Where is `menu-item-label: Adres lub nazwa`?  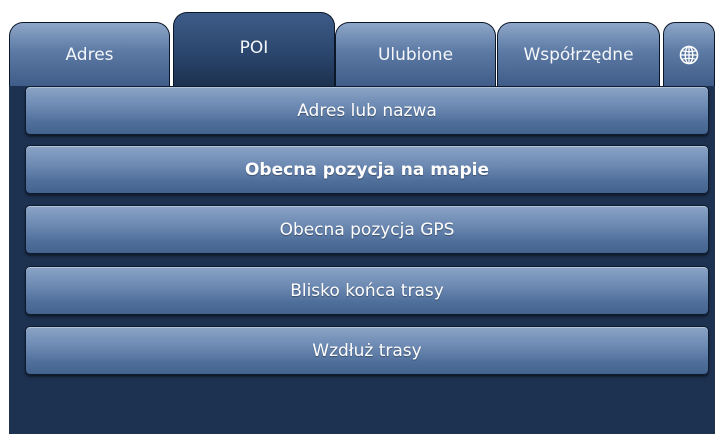
menu-item-label: Adres lub nazwa is located at coordinates (367, 110).